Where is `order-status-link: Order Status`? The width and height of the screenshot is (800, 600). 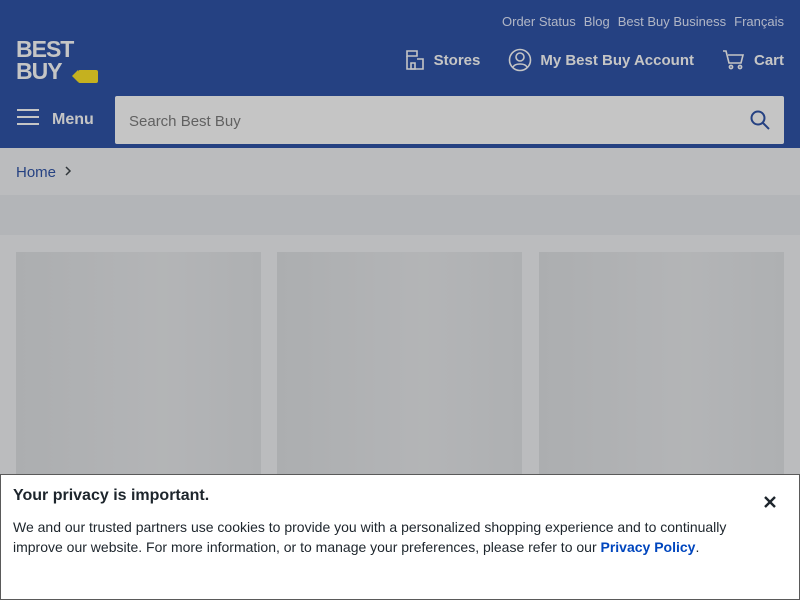 order-status-link: Order Status is located at coordinates (539, 21).